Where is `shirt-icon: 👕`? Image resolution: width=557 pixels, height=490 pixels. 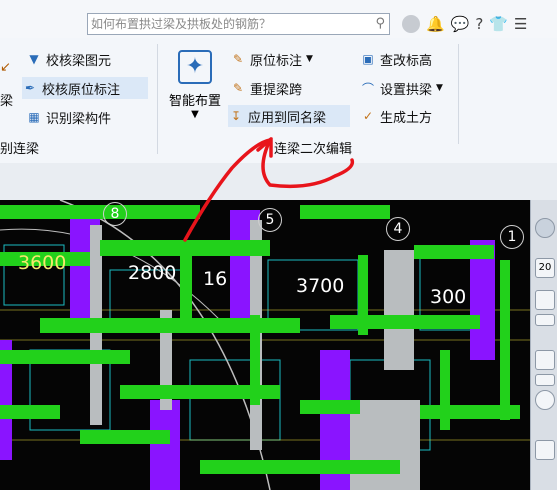
shirt-icon: 👕 is located at coordinates (498, 24).